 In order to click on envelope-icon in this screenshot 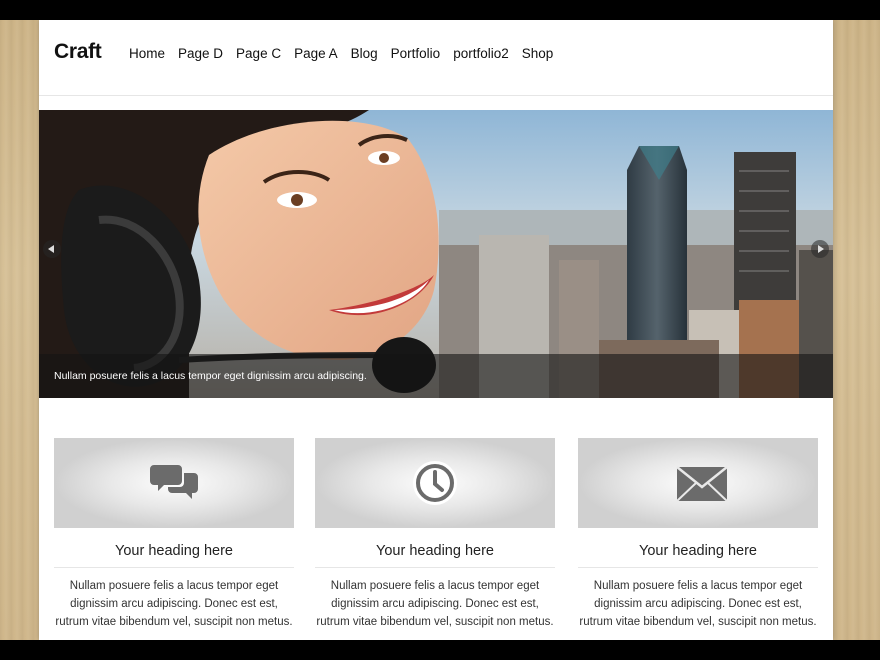, I will do `click(702, 484)`.